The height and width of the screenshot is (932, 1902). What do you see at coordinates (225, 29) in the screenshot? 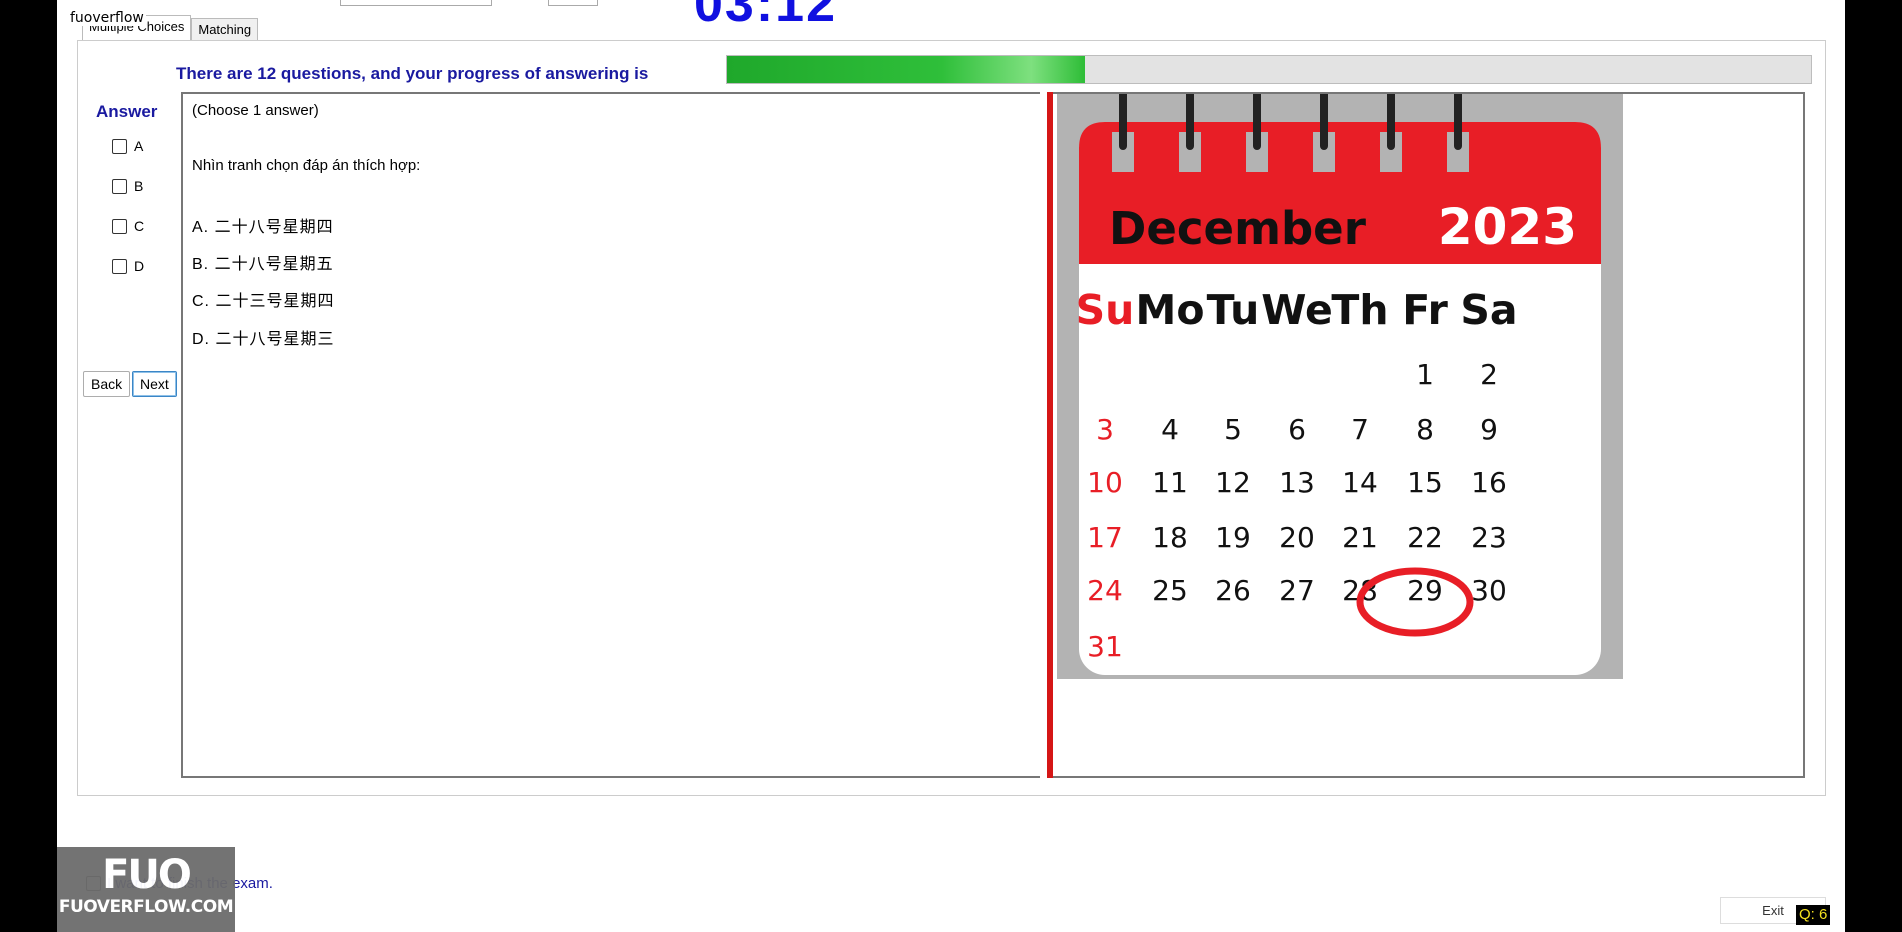
I see `tab-matching: Matching` at bounding box center [225, 29].